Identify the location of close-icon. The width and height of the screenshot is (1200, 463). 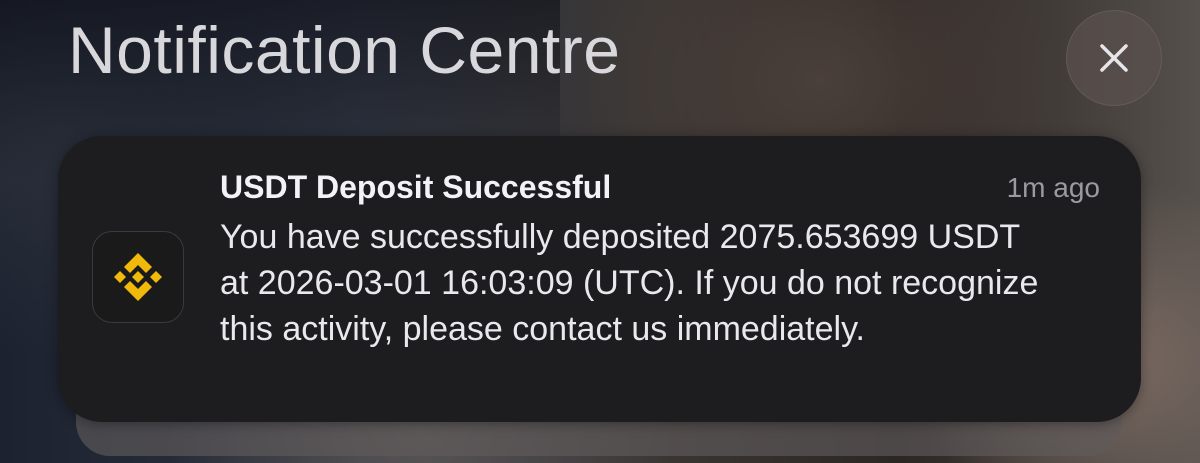
(1114, 58).